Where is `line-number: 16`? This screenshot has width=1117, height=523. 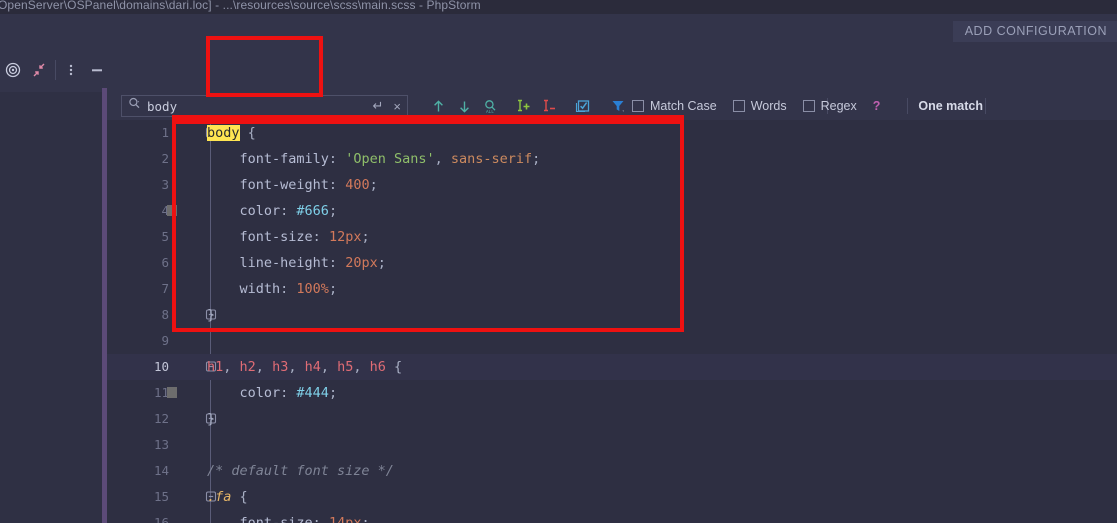
line-number: 16 is located at coordinates (161, 519).